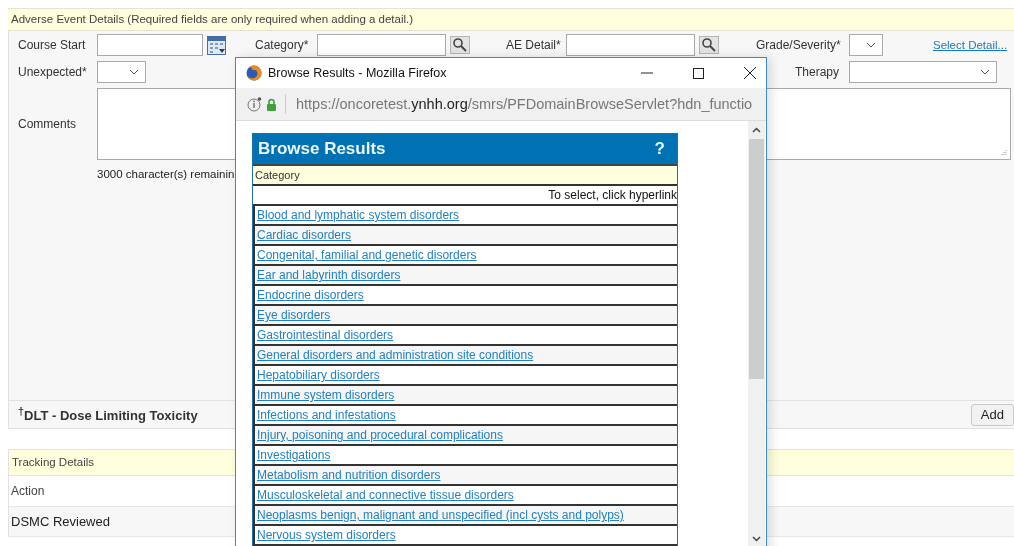 The width and height of the screenshot is (1014, 546). Describe the element at coordinates (750, 73) in the screenshot. I see `close-icon` at that location.